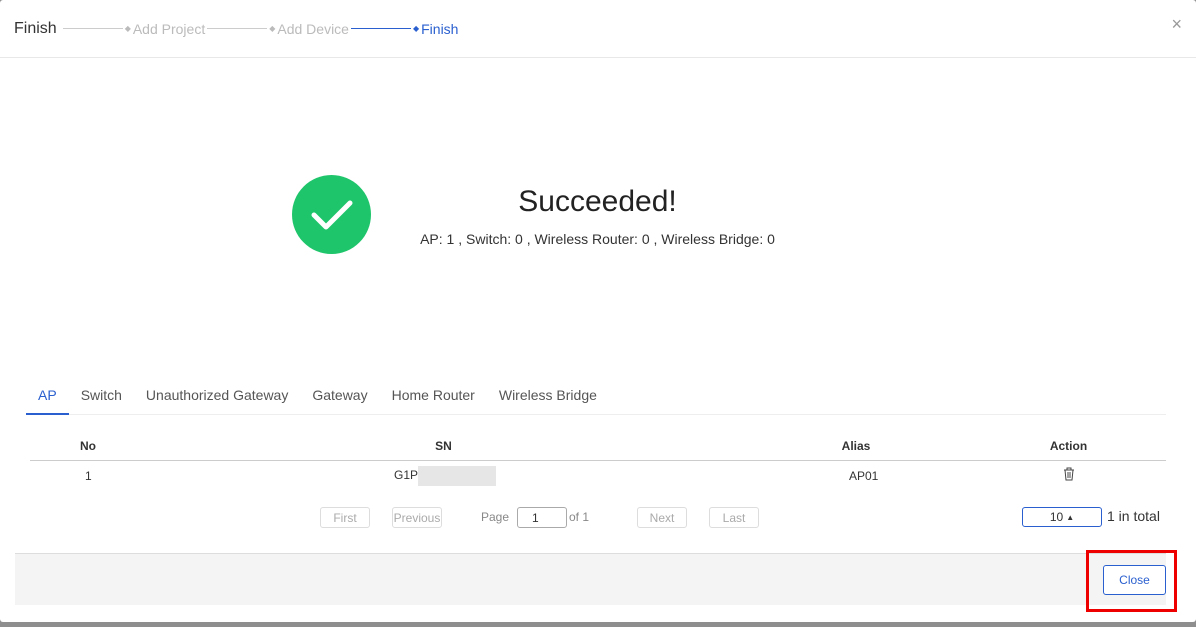 The width and height of the screenshot is (1196, 627). I want to click on column-no: No, so click(88, 446).